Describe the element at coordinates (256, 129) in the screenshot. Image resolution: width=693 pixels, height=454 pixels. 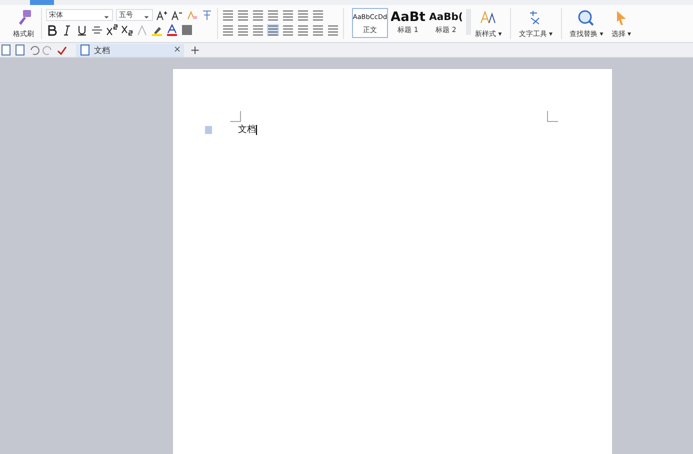
I see `text-cursor` at that location.